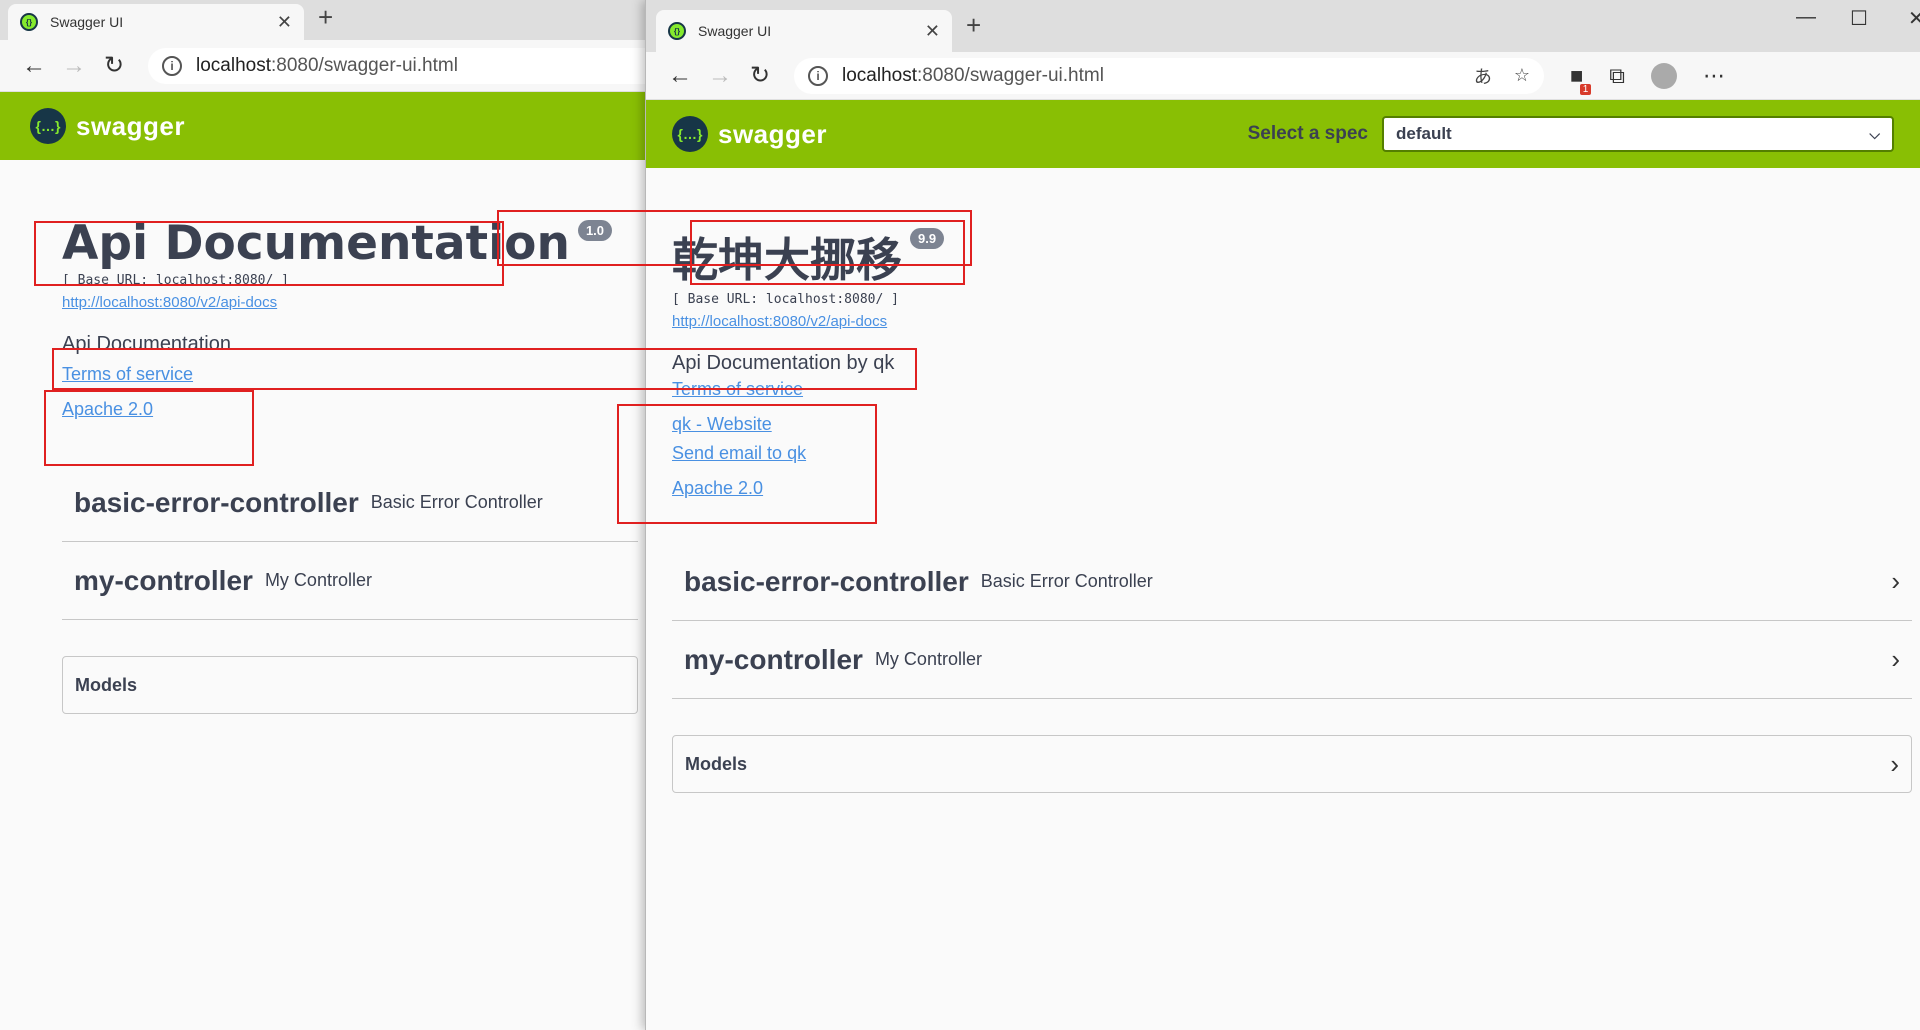 The image size is (1920, 1030). Describe the element at coordinates (1585, 89) in the screenshot. I see `extension-badge: 1` at that location.